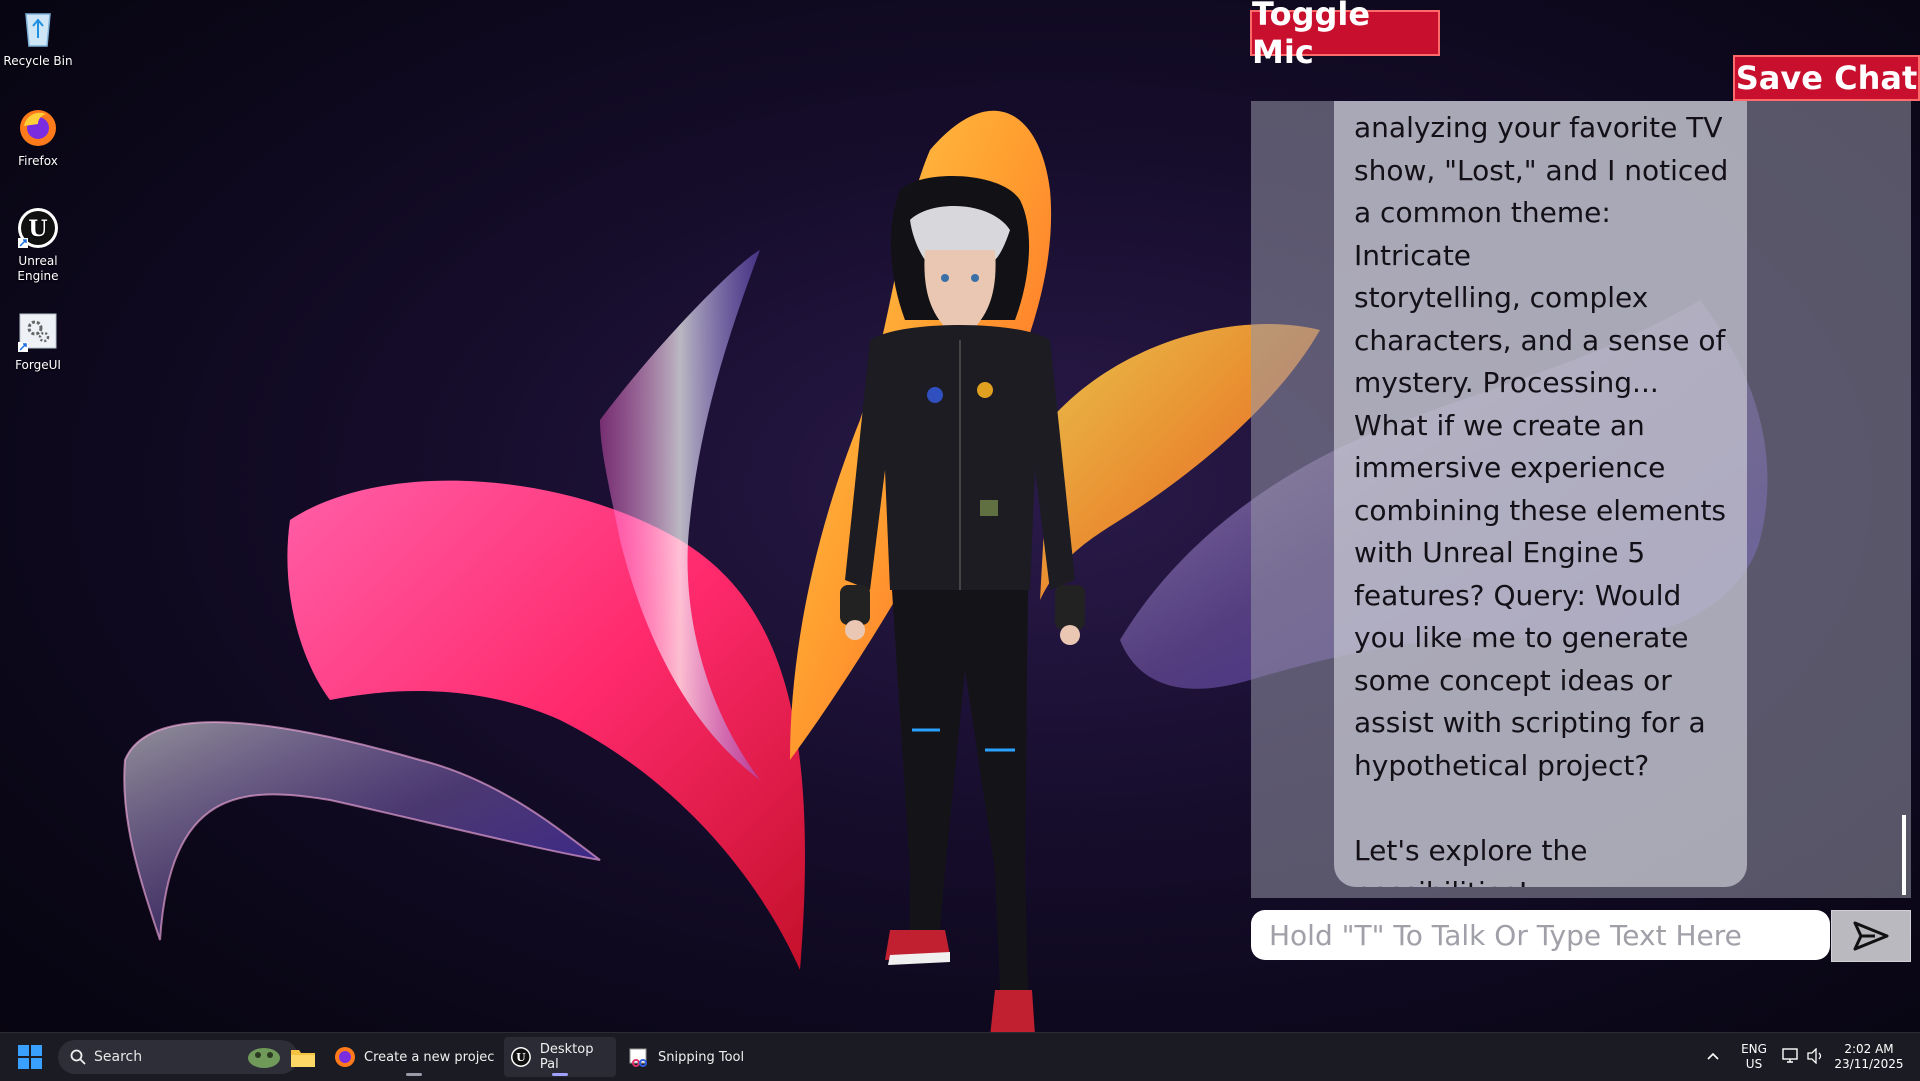 This screenshot has width=1920, height=1081. Describe the element at coordinates (1869, 1064) in the screenshot. I see `date-label: 23/11/2025` at that location.